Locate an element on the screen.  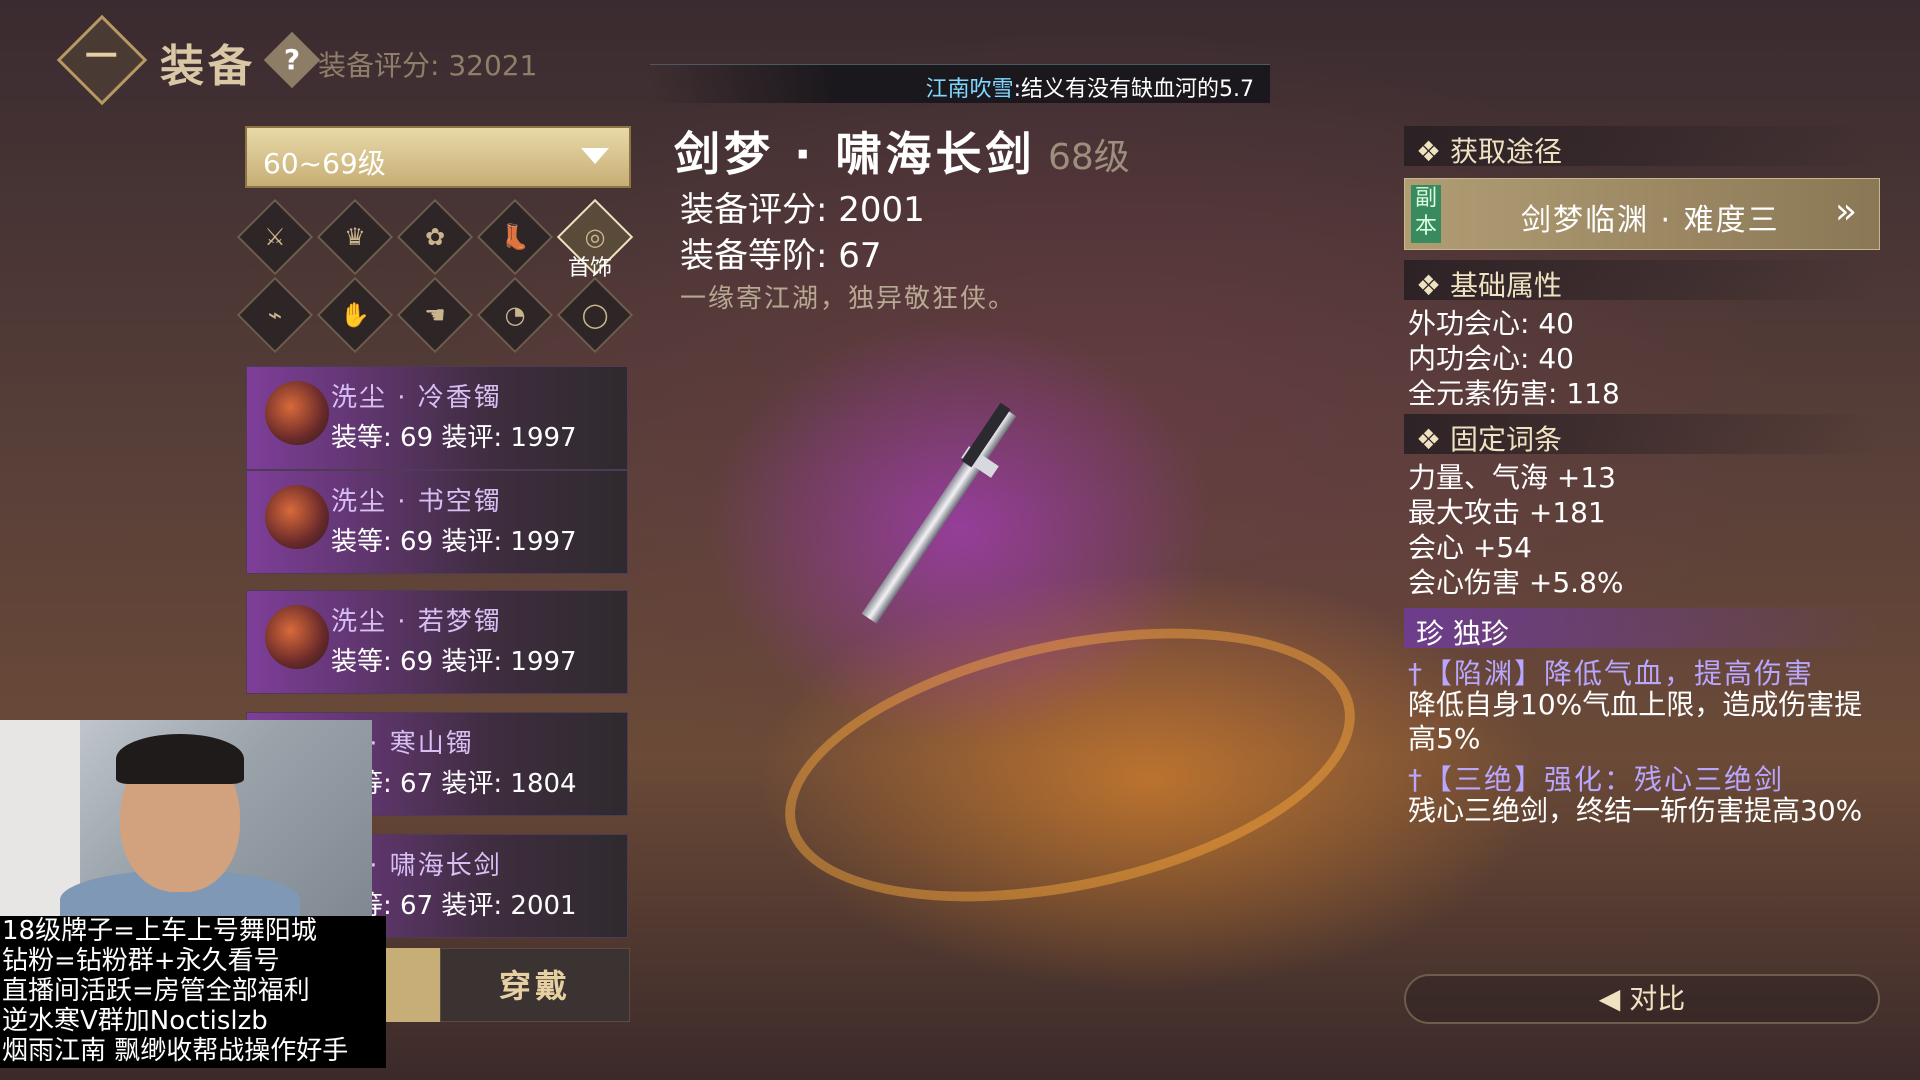
hat-icon: ♛ is located at coordinates (355, 237).